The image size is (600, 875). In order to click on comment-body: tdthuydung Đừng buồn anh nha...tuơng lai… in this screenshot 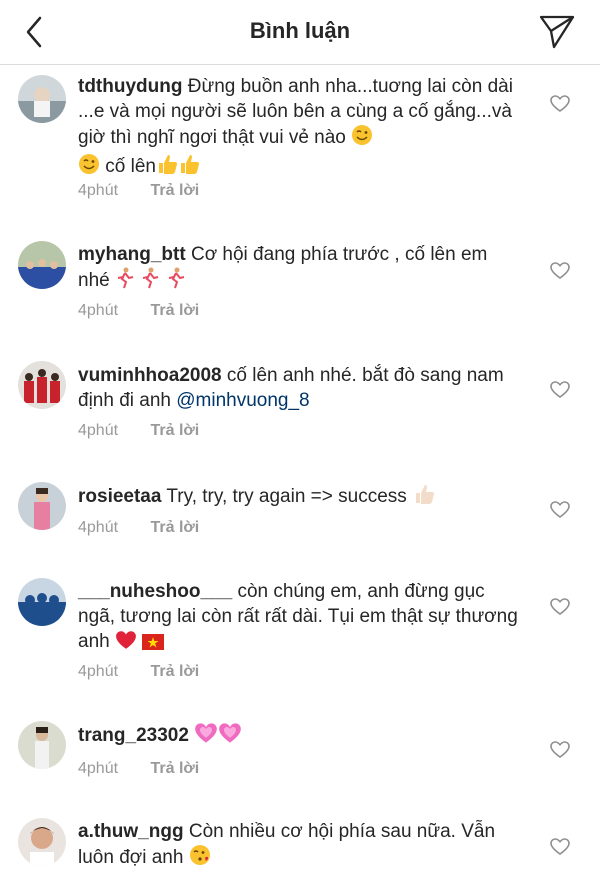, I will do `click(298, 128)`.